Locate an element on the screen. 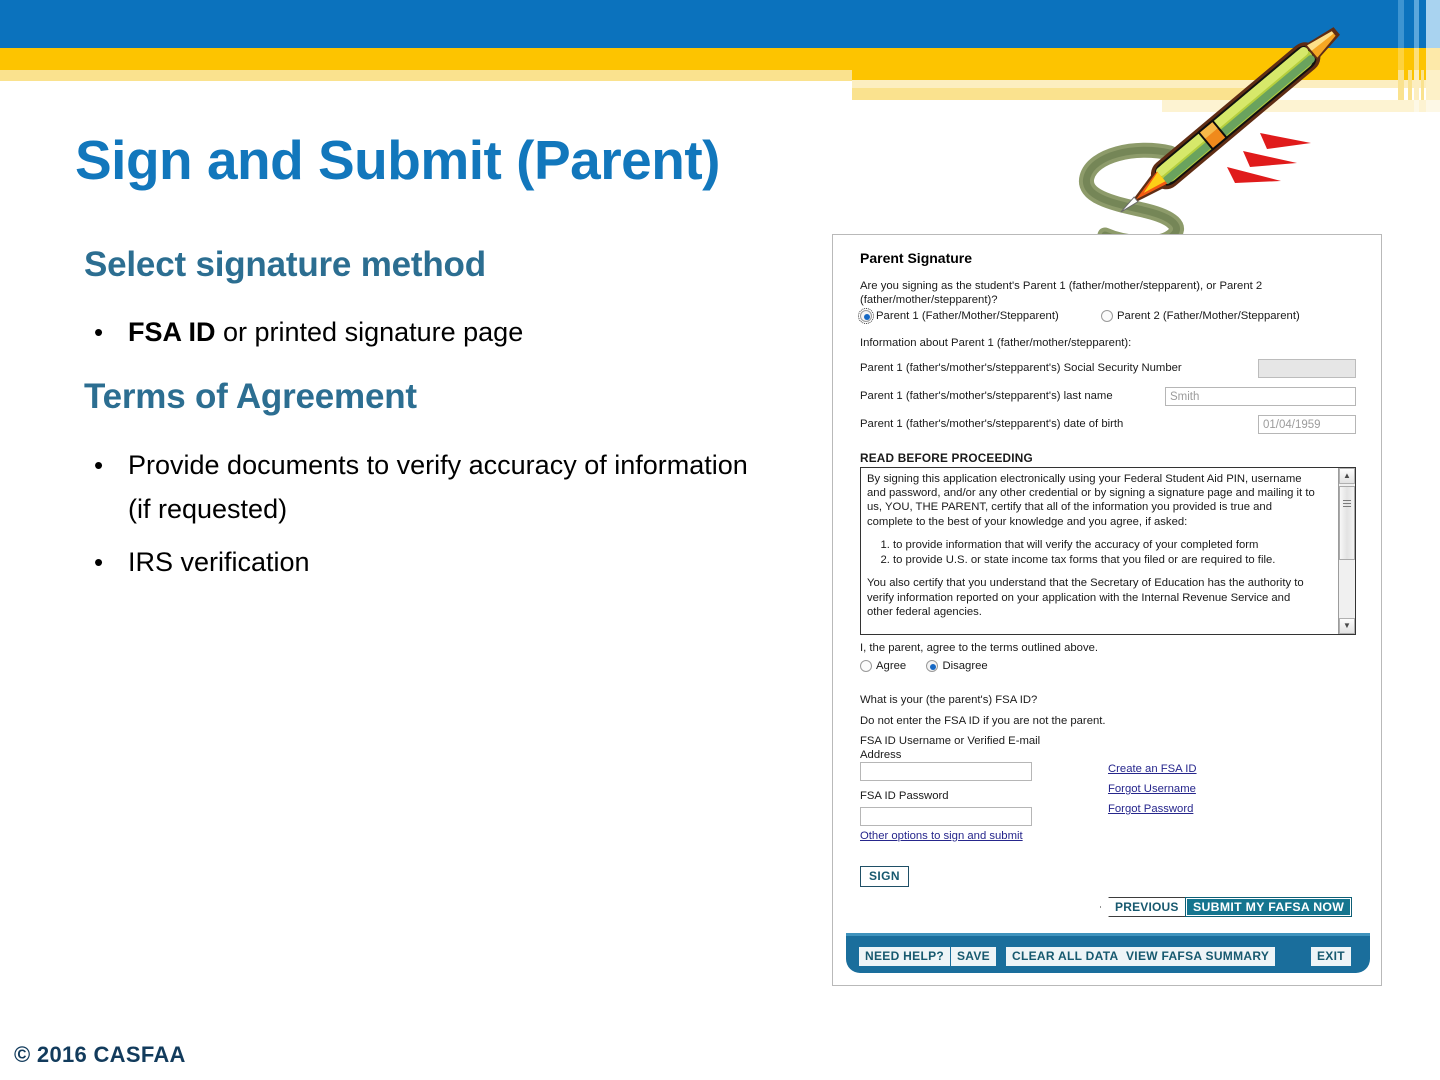 Image resolution: width=1440 pixels, height=1080 pixels. view-fafsa-summary-button: VIEW FAFSA SUMMARY is located at coordinates (1198, 956).